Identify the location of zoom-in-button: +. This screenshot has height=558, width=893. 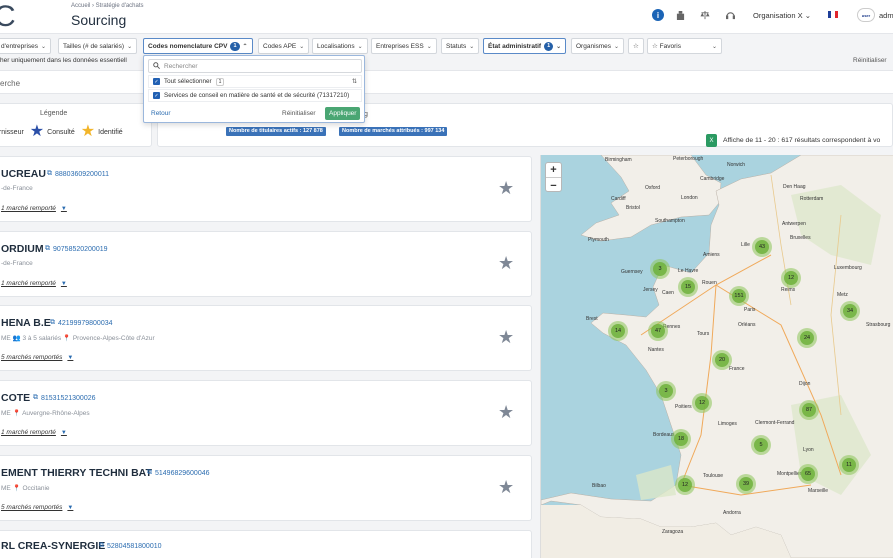
(553, 170).